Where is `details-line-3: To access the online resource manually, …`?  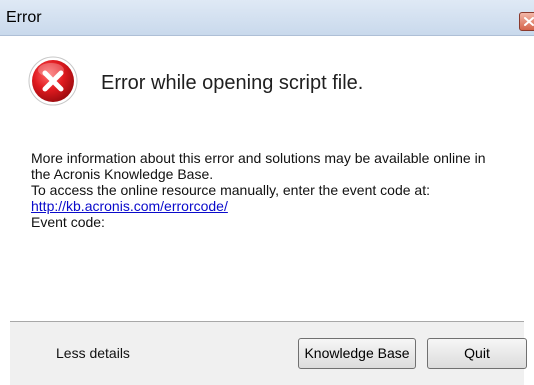 details-line-3: To access the online resource manually, … is located at coordinates (230, 190).